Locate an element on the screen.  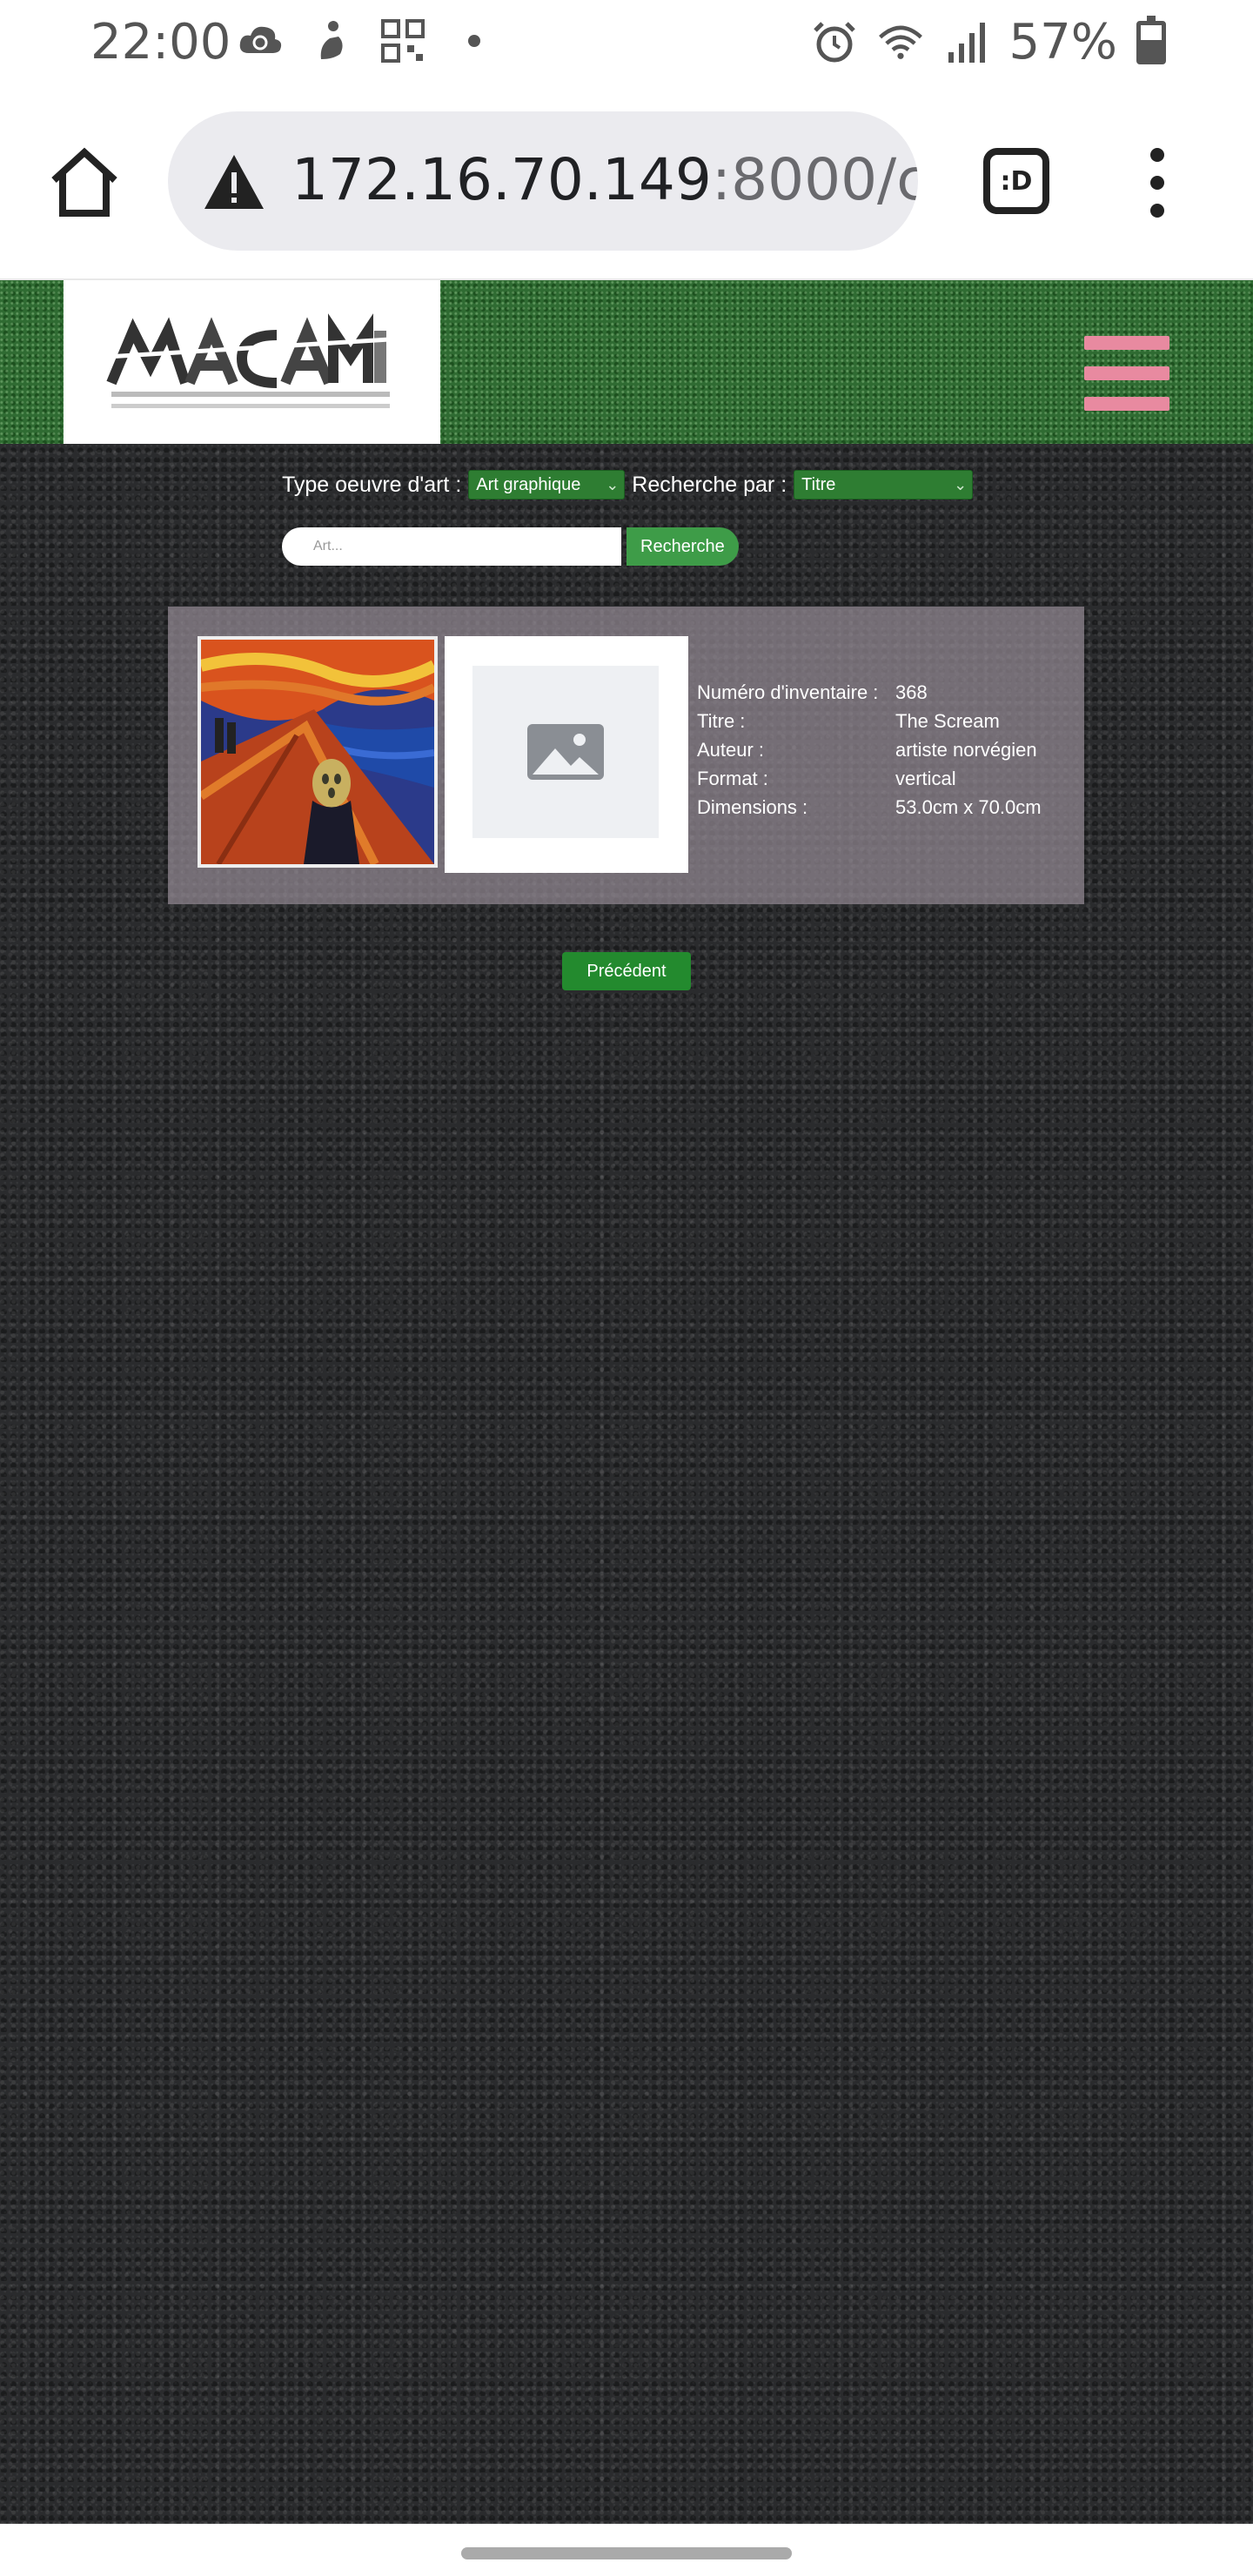
image-placeholder-icon is located at coordinates (565, 752).